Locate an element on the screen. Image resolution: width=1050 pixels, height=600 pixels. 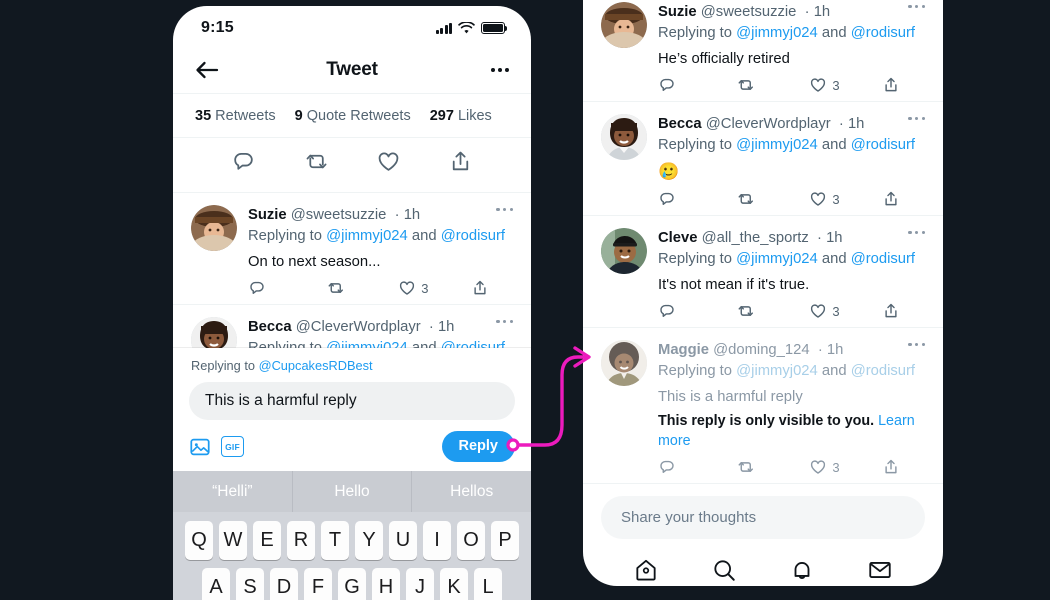
search-icon is located at coordinates (724, 571).